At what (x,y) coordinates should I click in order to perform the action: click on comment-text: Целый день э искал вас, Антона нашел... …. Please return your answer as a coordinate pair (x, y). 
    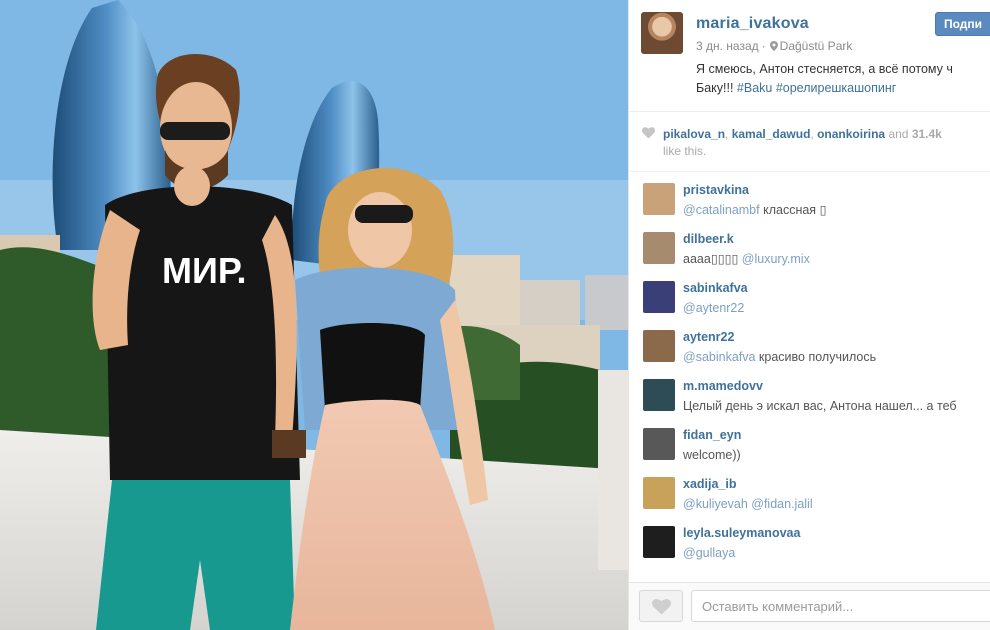
    Looking at the image, I should click on (820, 406).